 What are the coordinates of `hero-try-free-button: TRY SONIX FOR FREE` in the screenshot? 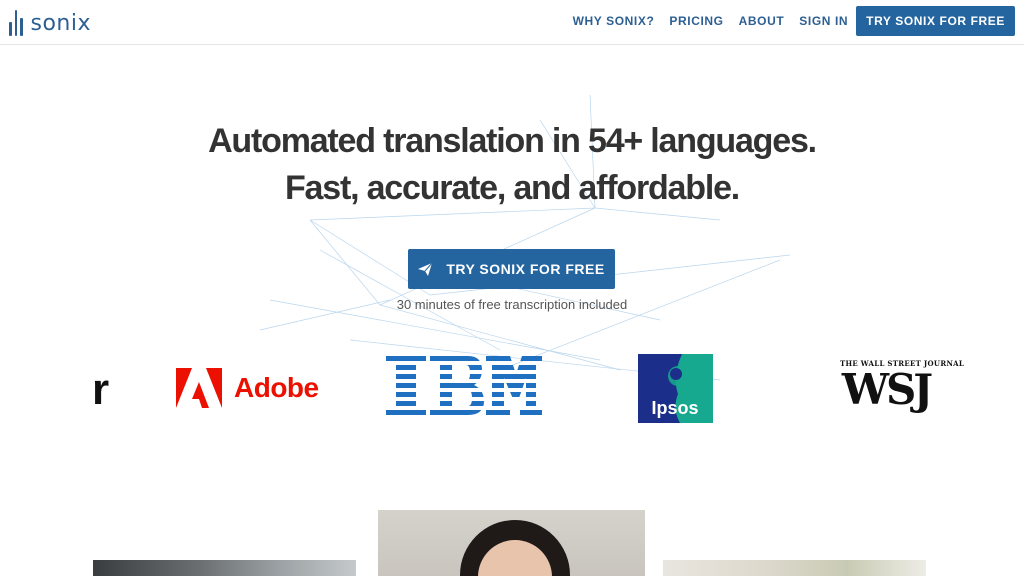 It's located at (511, 269).